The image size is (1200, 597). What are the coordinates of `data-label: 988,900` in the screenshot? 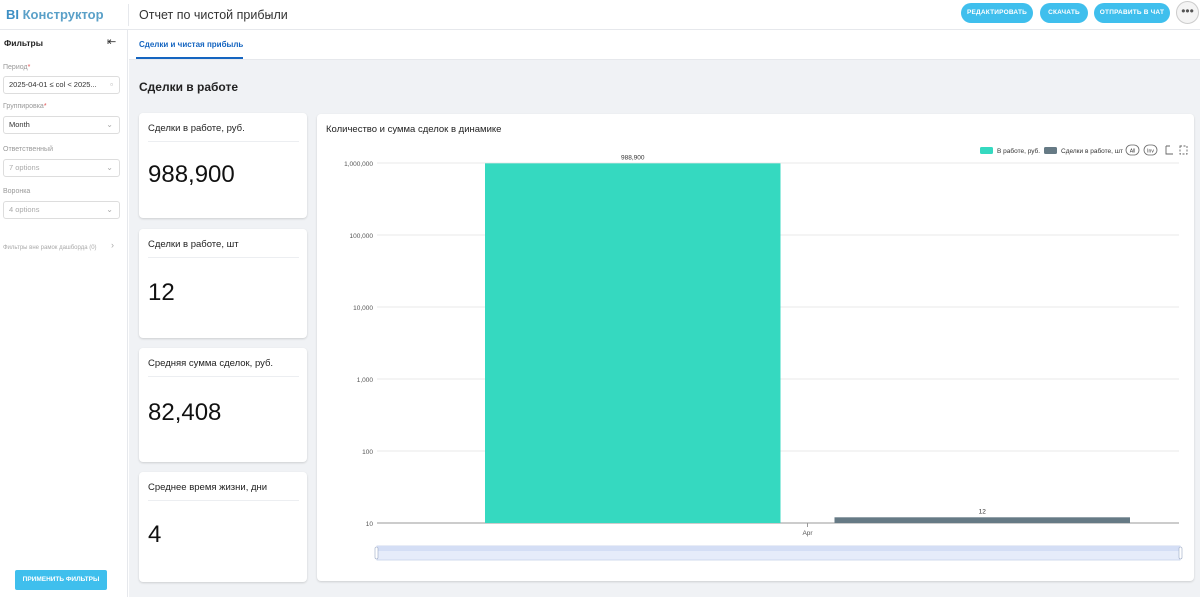 It's located at (633, 157).